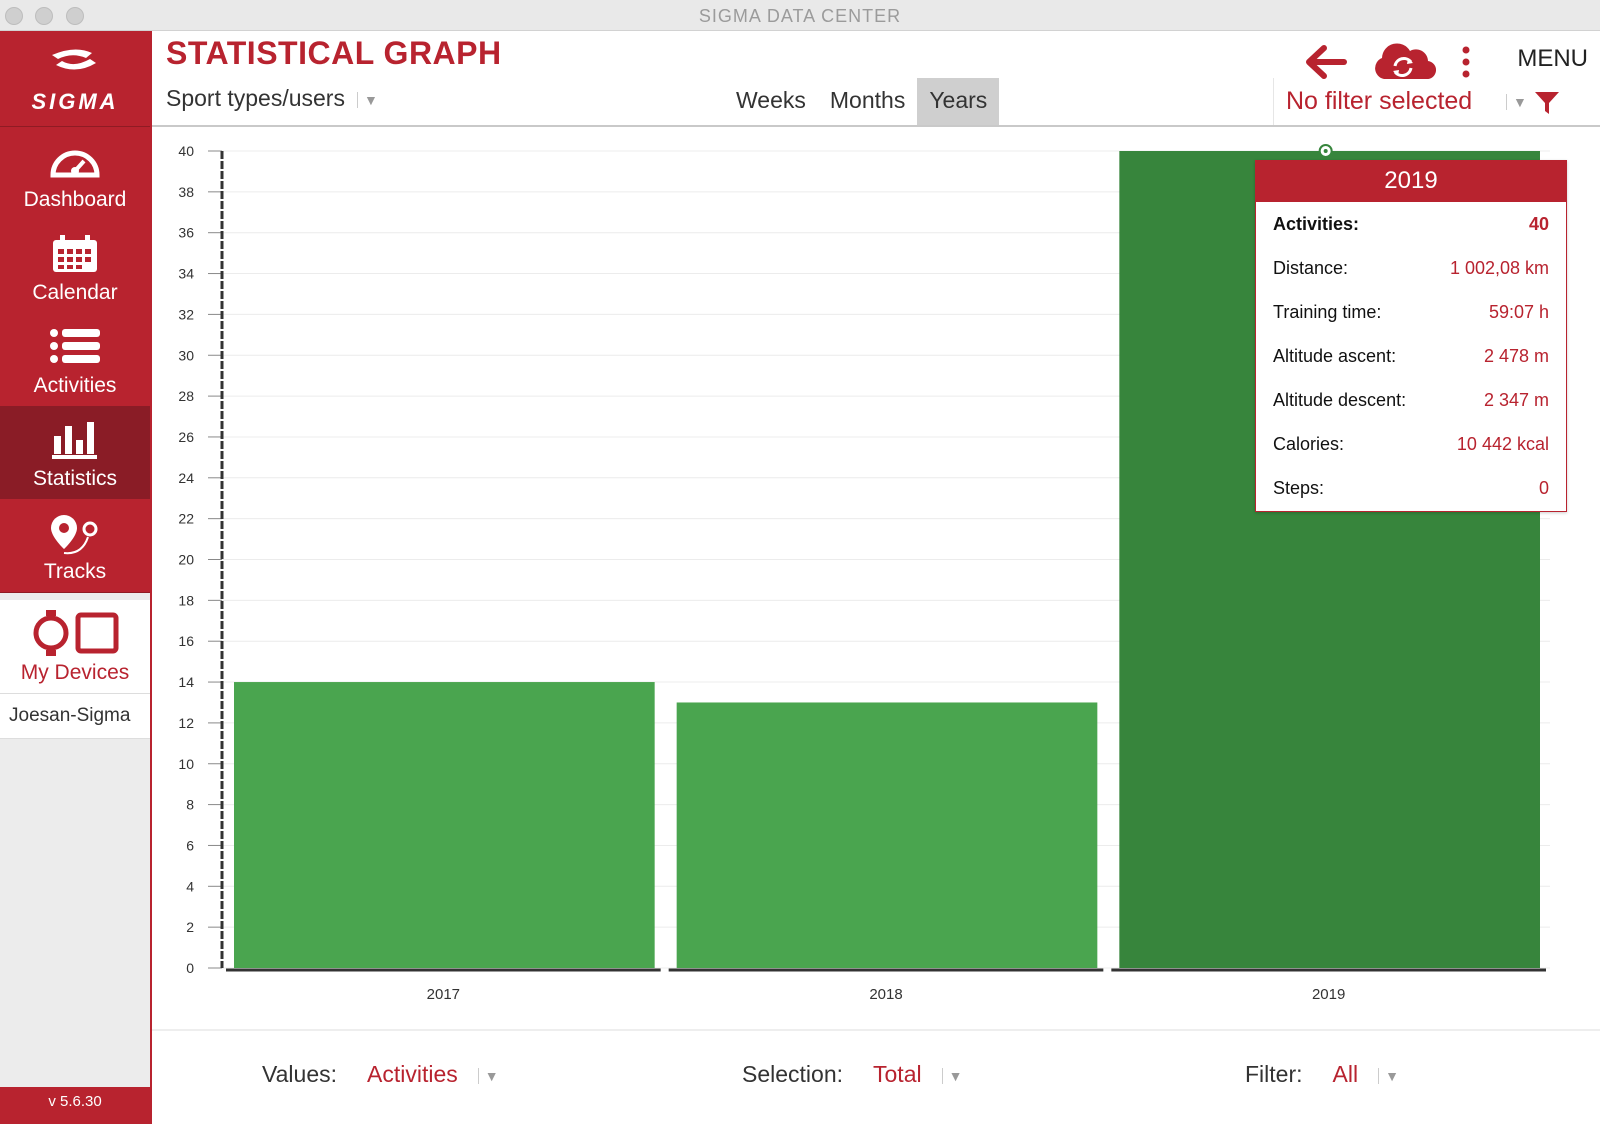 Image resolution: width=1600 pixels, height=1124 pixels. Describe the element at coordinates (1516, 356) in the screenshot. I see `tooltip-row-value: 2 478 m` at that location.